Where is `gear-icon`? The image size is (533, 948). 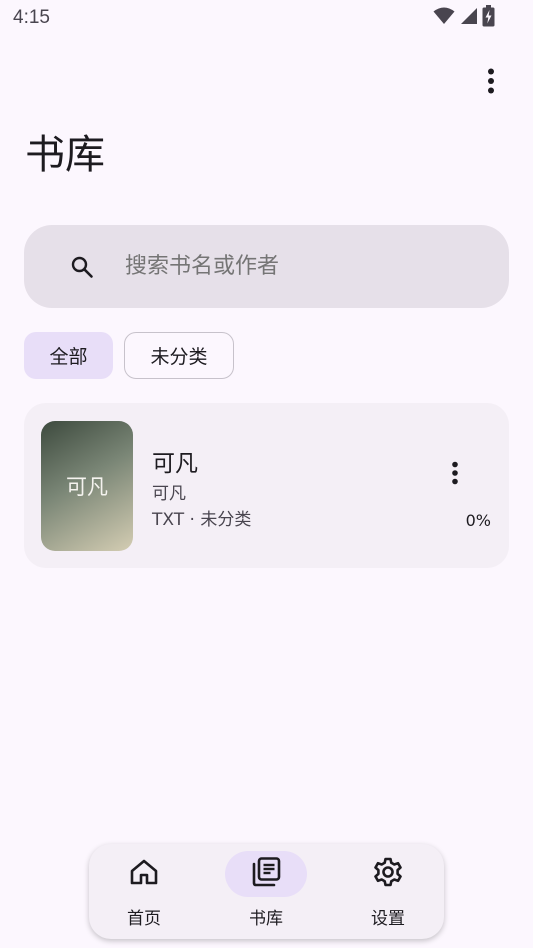 gear-icon is located at coordinates (388, 874).